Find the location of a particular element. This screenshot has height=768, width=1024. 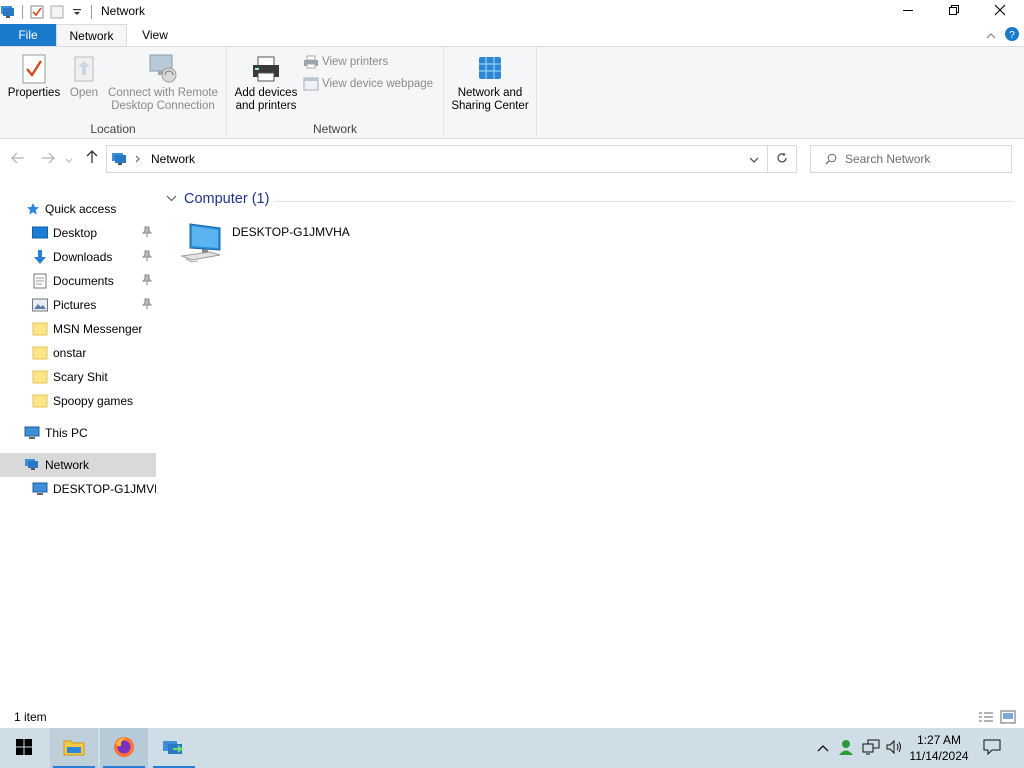

forward-button is located at coordinates (48, 159).